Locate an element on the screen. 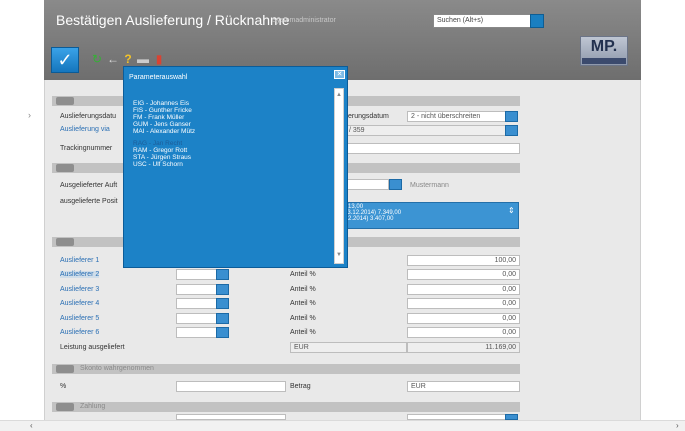 This screenshot has height=431, width=685. label-trackingnummer: Trackingnummer is located at coordinates (86, 148).